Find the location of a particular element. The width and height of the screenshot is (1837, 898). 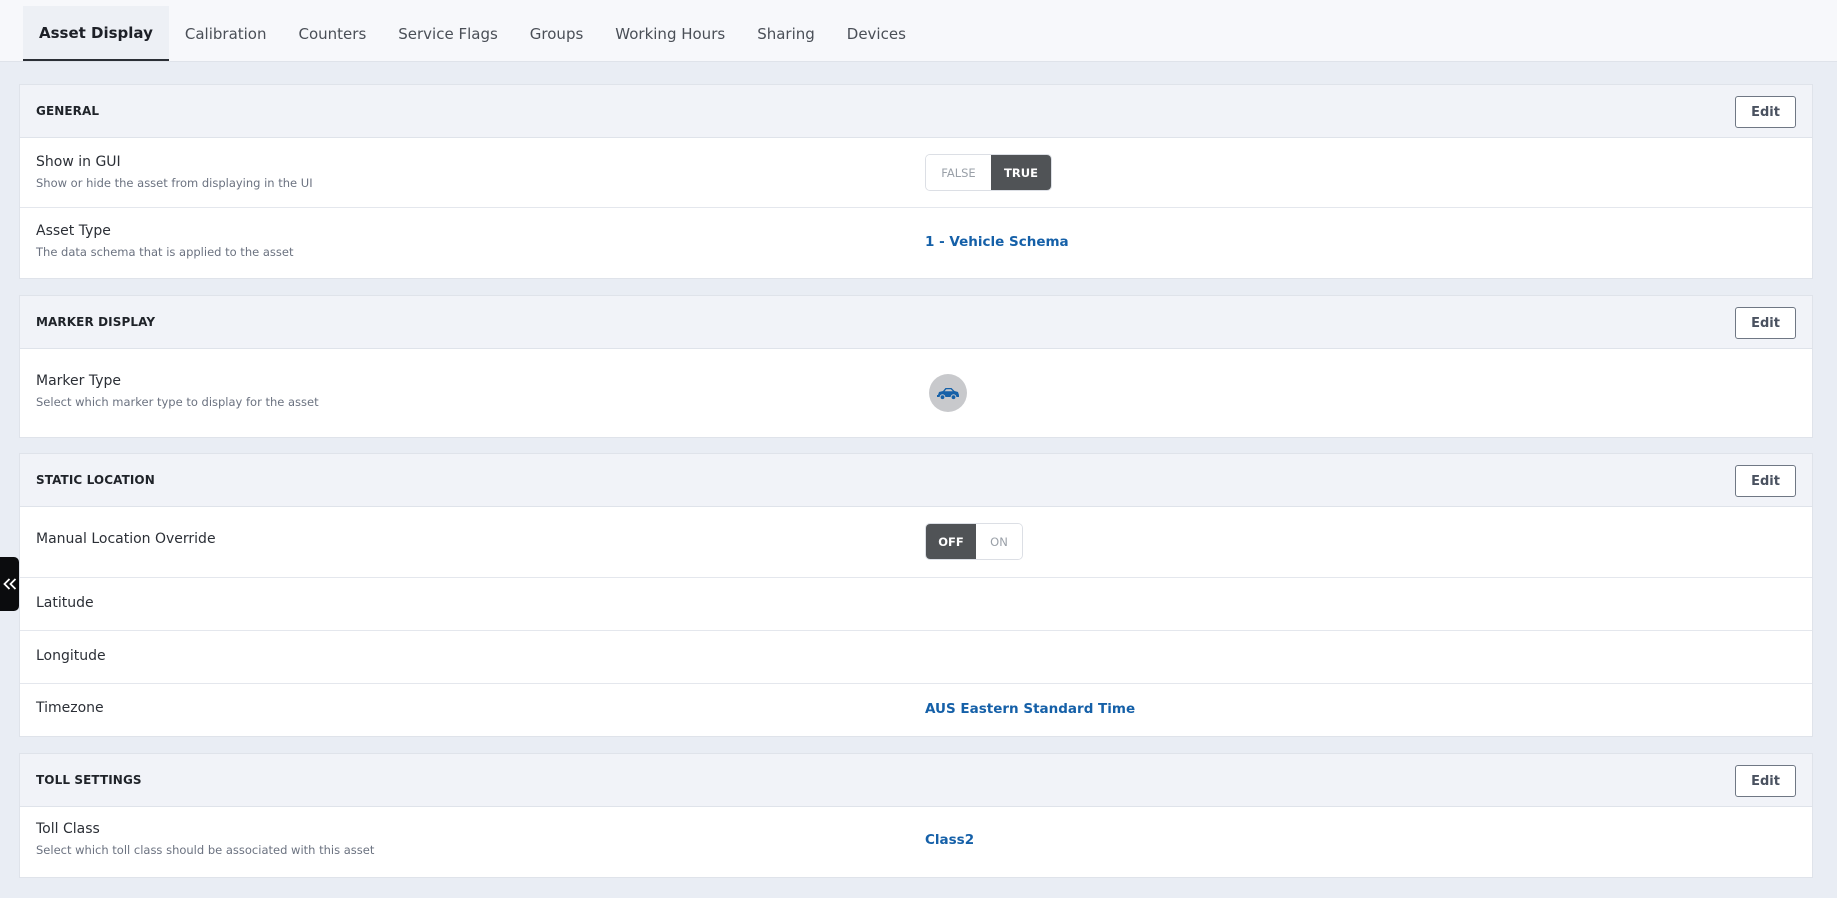

marker-type-button is located at coordinates (948, 393).